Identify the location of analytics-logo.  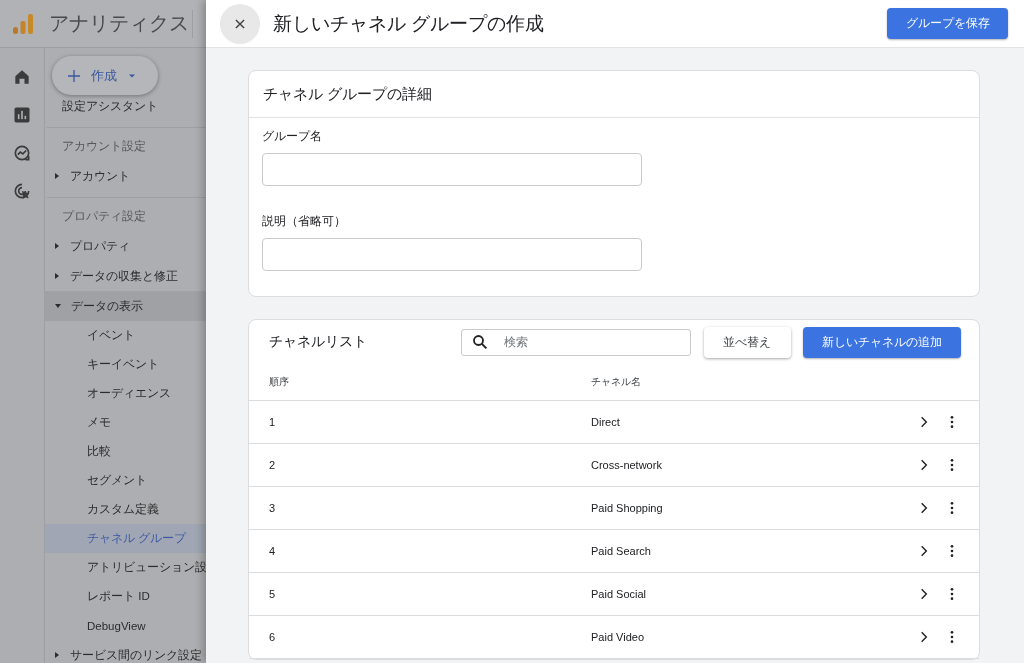
(23, 23).